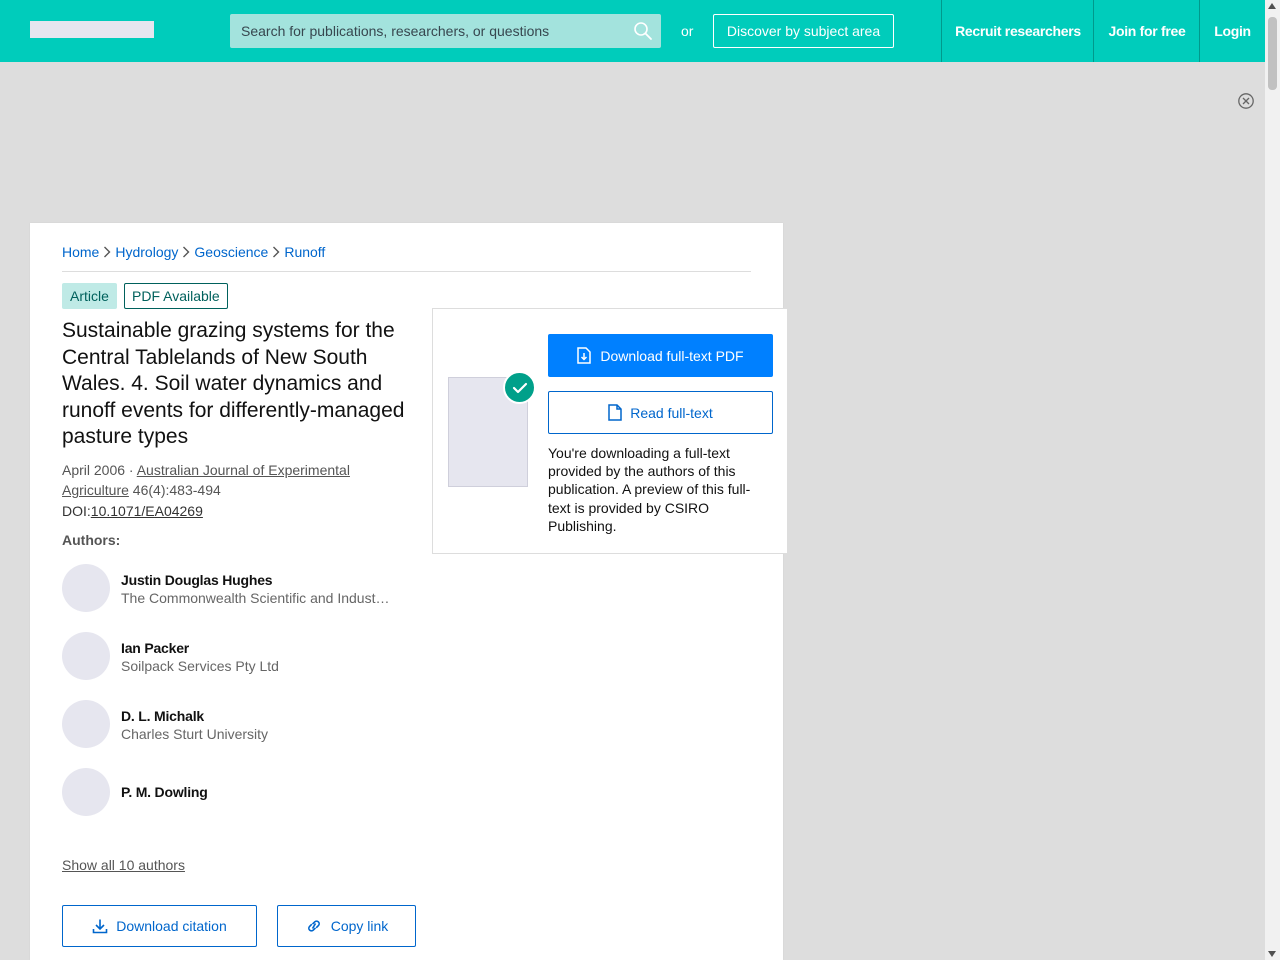 The image size is (1280, 960). I want to click on close-ad-icon, so click(1246, 101).